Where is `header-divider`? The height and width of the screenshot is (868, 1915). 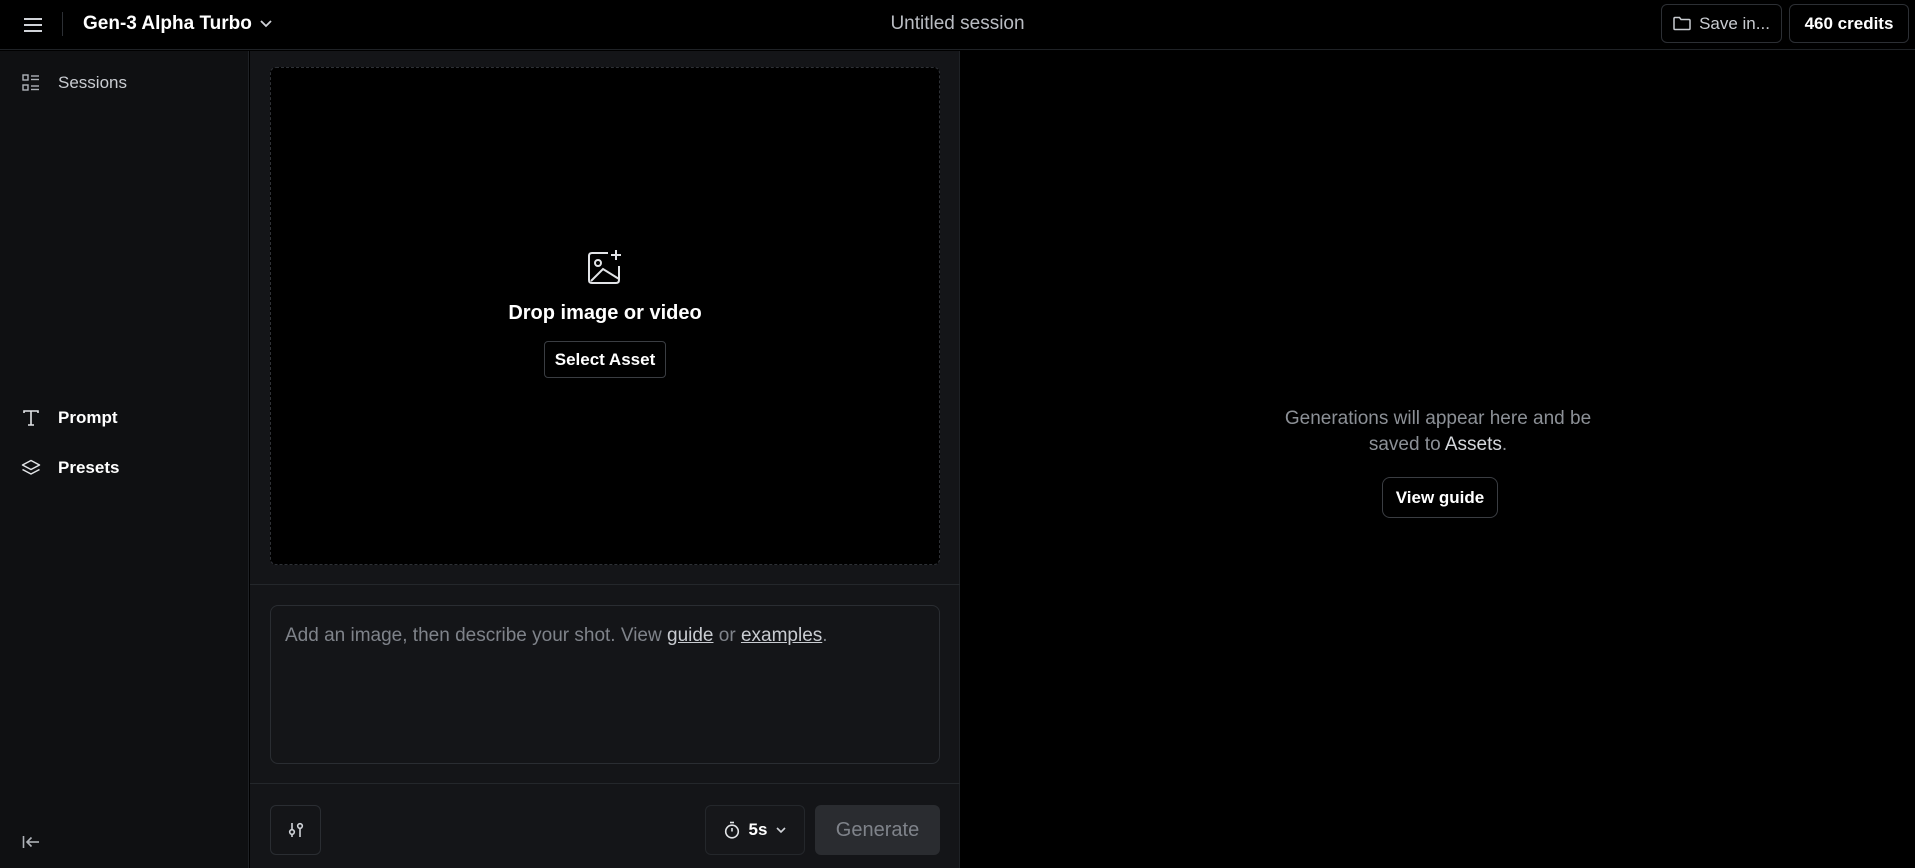
header-divider is located at coordinates (62, 24).